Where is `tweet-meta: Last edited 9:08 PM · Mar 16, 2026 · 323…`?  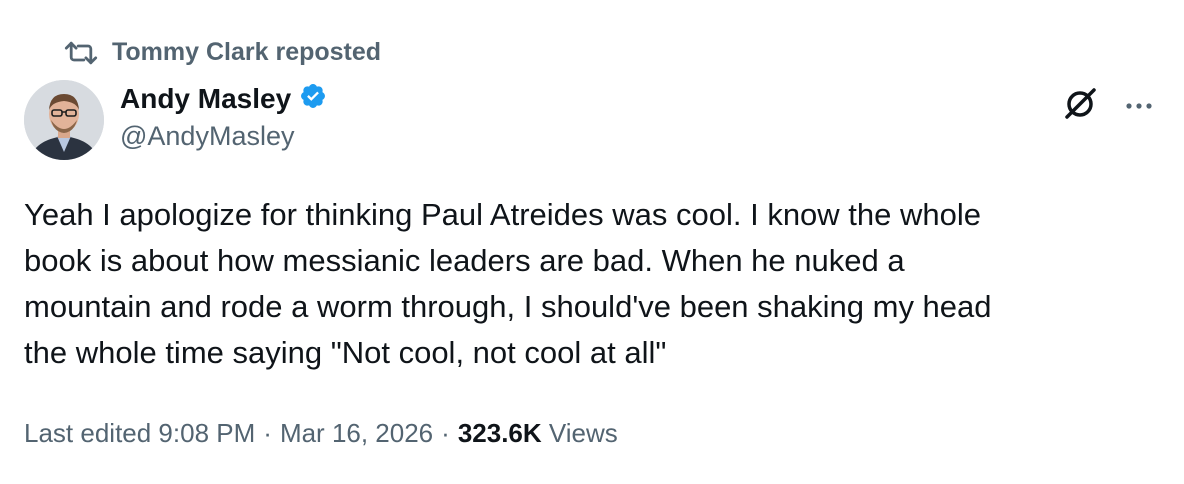
tweet-meta: Last edited 9:08 PM · Mar 16, 2026 · 323… is located at coordinates (321, 433).